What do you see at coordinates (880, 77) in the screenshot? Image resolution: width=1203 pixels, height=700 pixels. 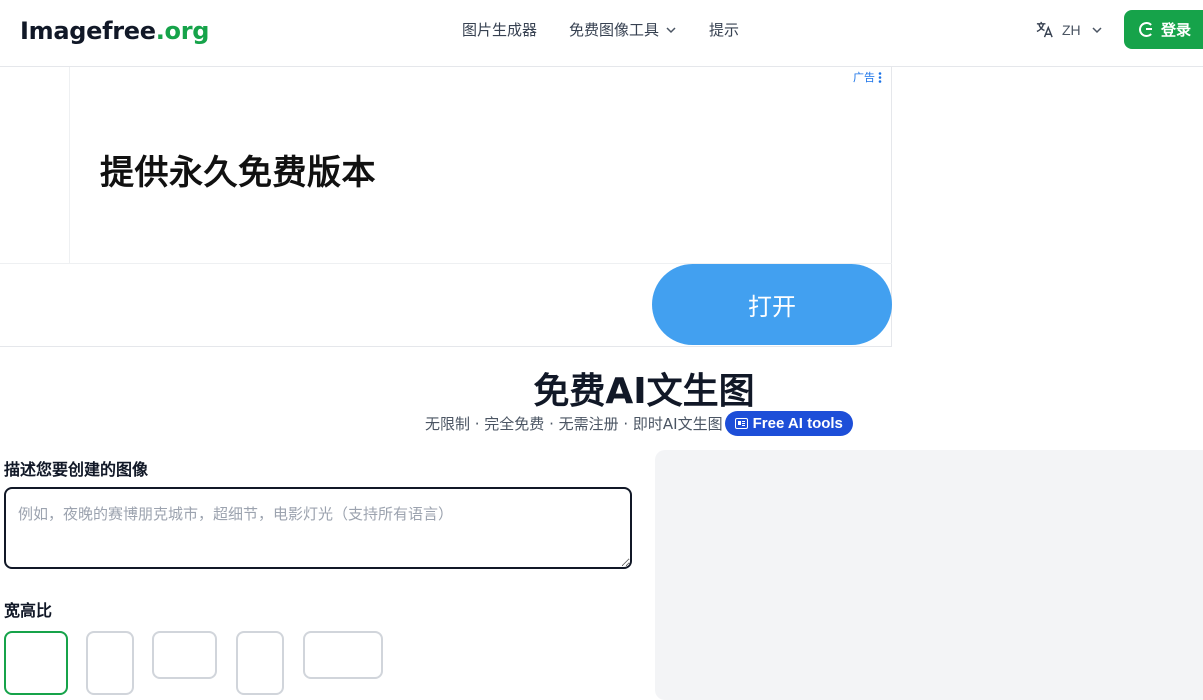 I see `ad-menu-icon` at bounding box center [880, 77].